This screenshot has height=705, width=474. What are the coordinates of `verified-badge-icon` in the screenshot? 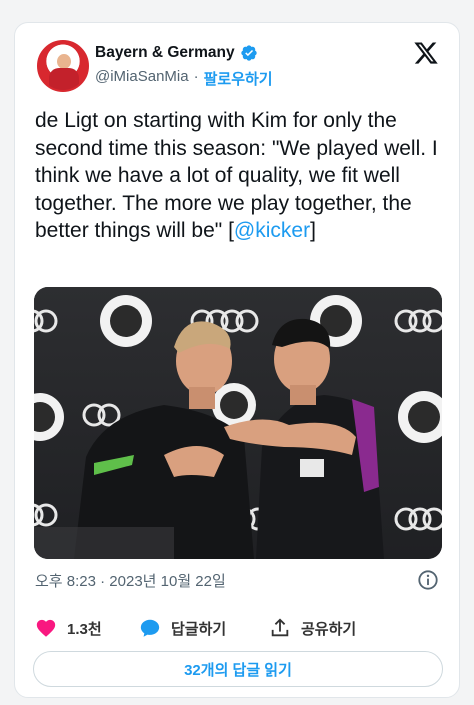 It's located at (248, 53).